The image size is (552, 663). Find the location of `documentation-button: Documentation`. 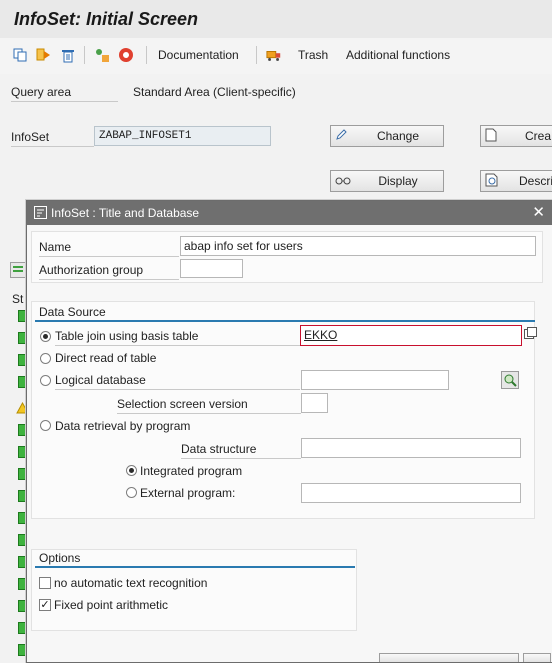

documentation-button: Documentation is located at coordinates (198, 55).